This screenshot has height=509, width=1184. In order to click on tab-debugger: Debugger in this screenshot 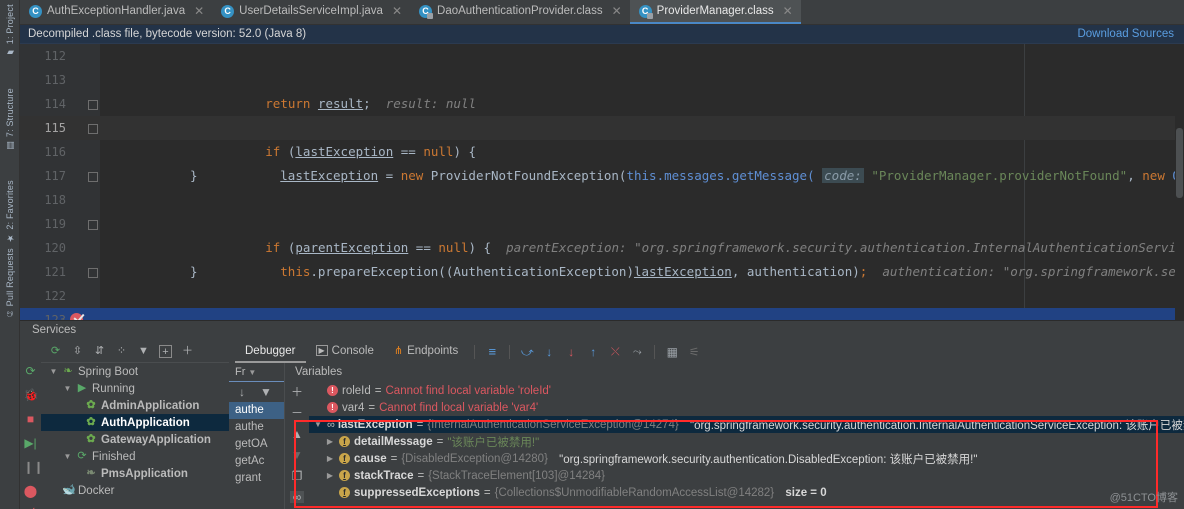, I will do `click(270, 351)`.